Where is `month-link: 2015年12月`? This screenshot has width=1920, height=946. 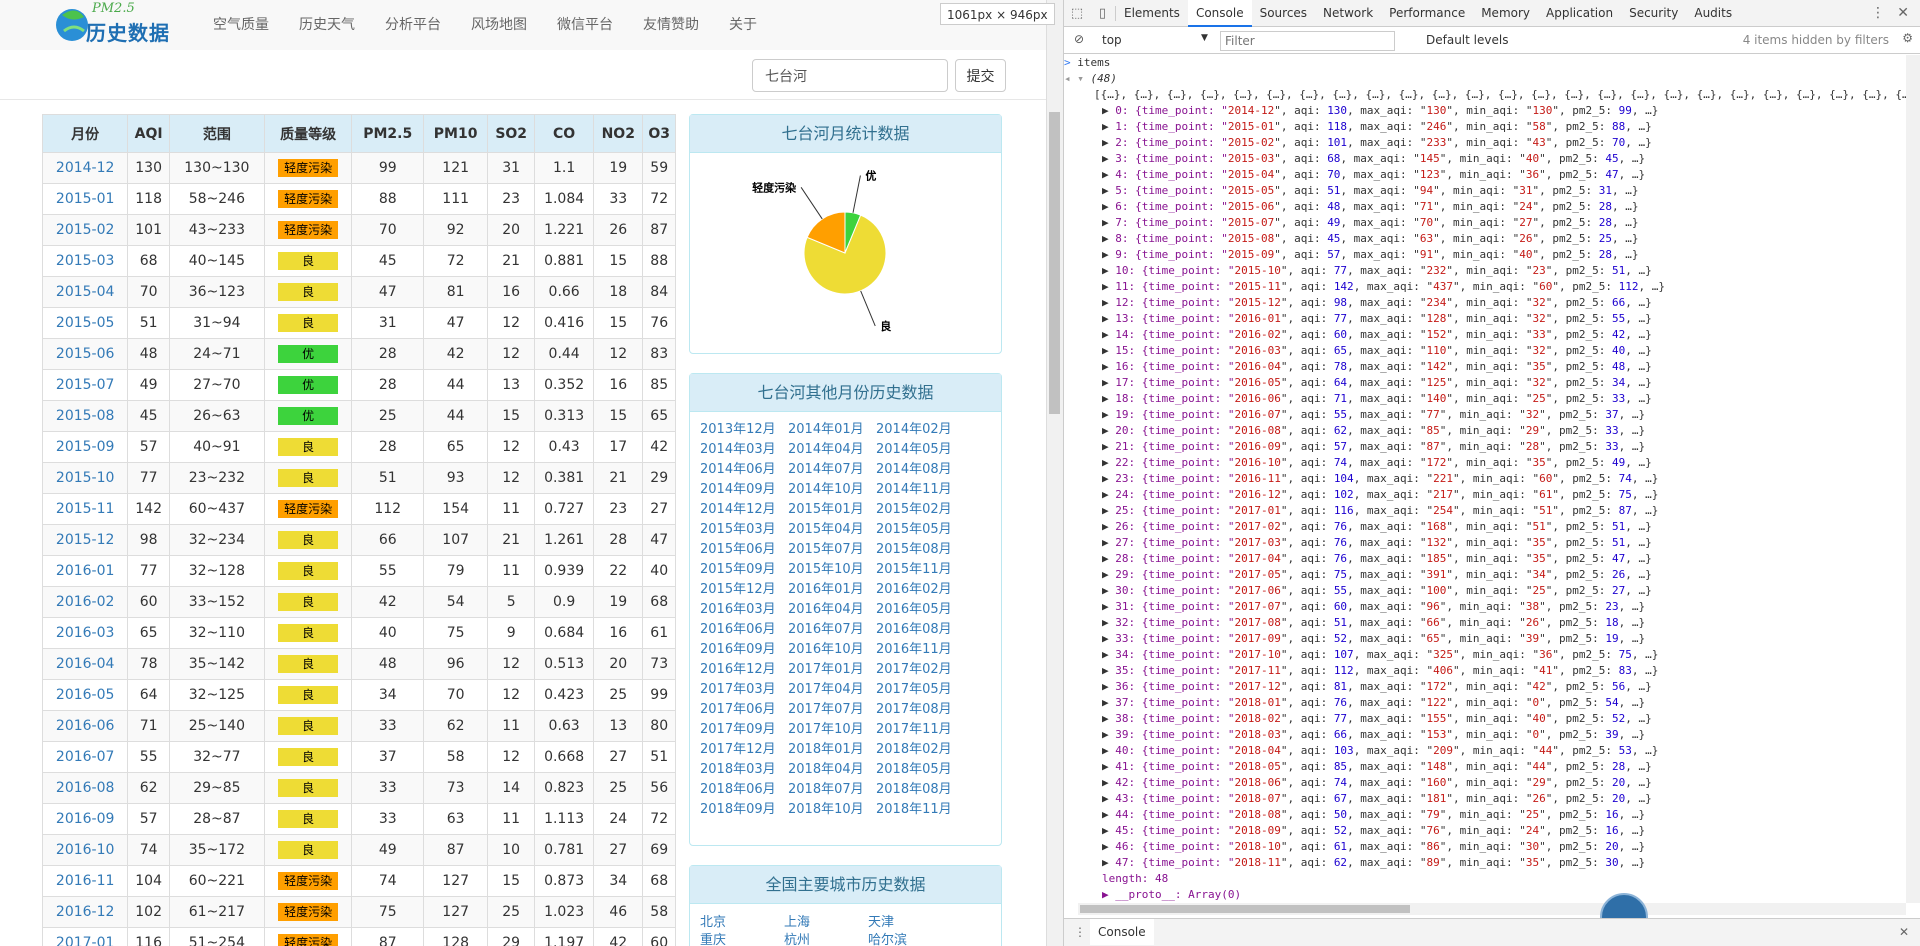 month-link: 2015年12月 is located at coordinates (744, 590).